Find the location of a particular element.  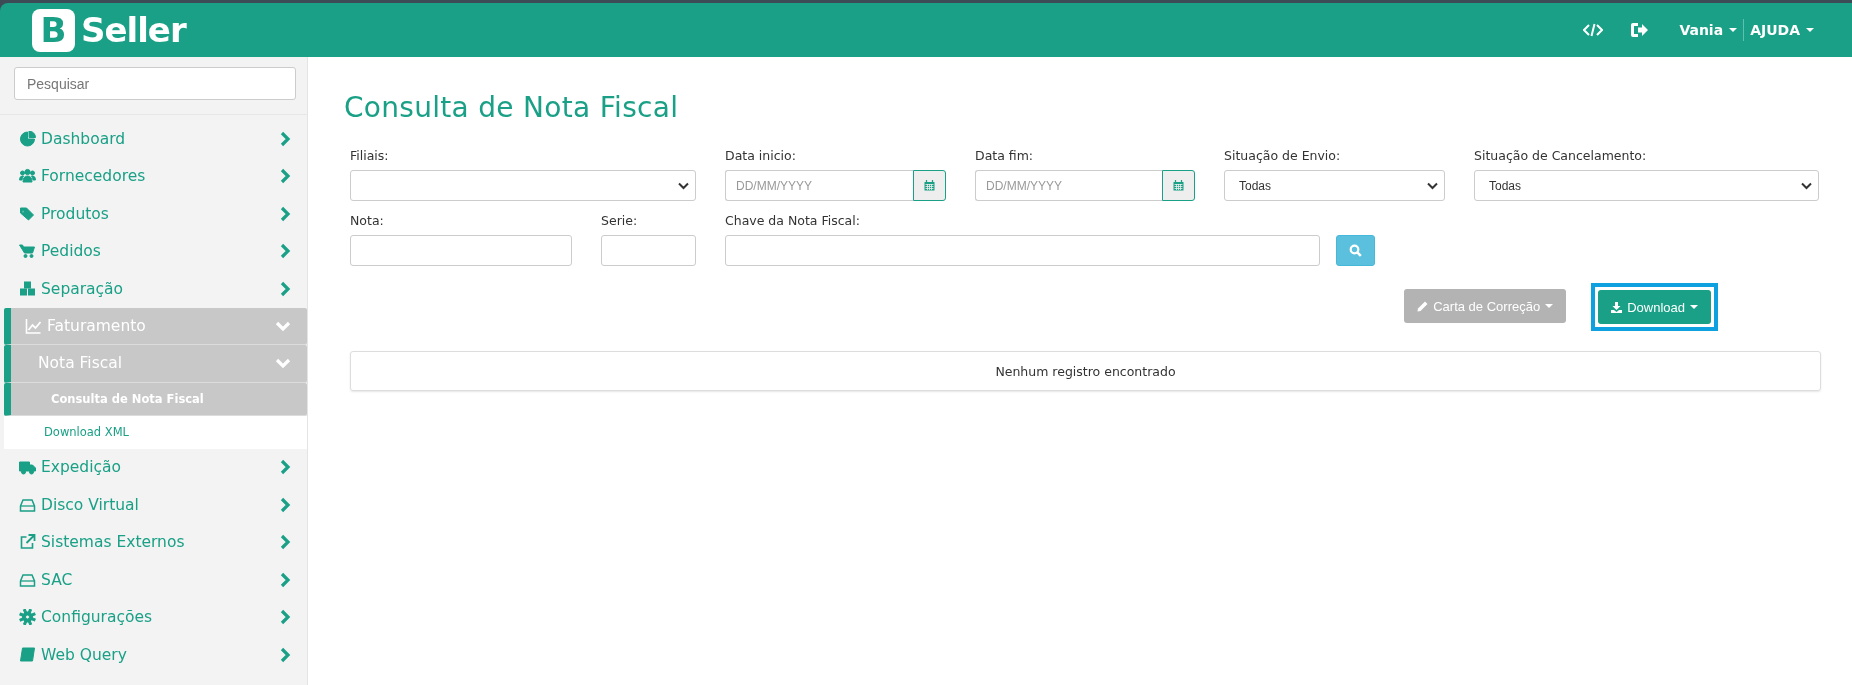

select-field is located at coordinates (523, 185).